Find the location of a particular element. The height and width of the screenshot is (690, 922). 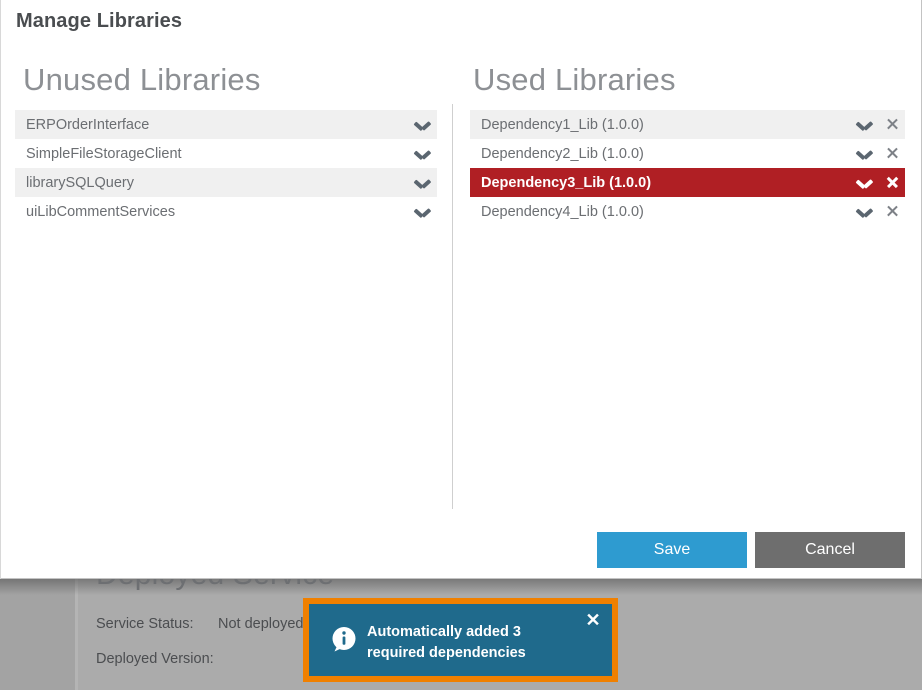

library-name: ERPOrderInterface is located at coordinates (88, 124).